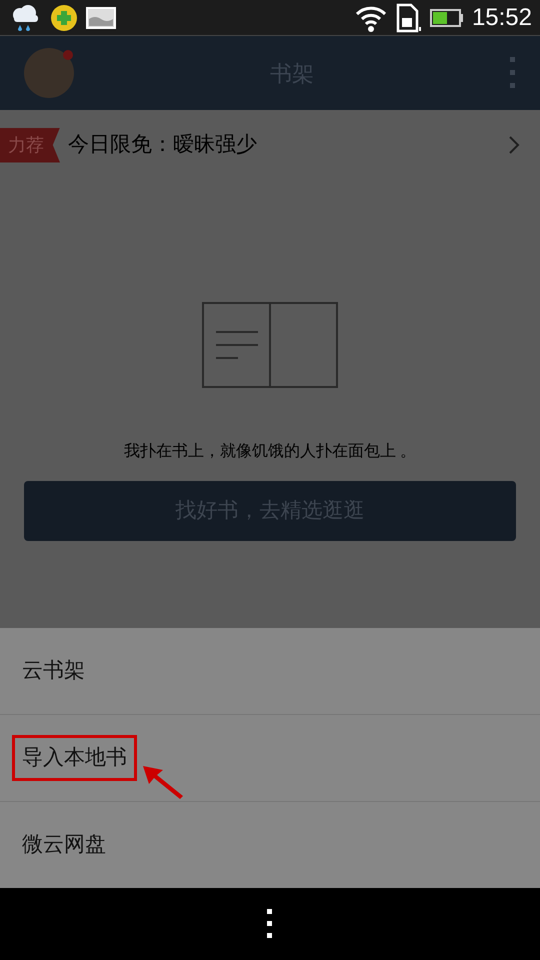  Describe the element at coordinates (447, 18) in the screenshot. I see `battery-icon` at that location.